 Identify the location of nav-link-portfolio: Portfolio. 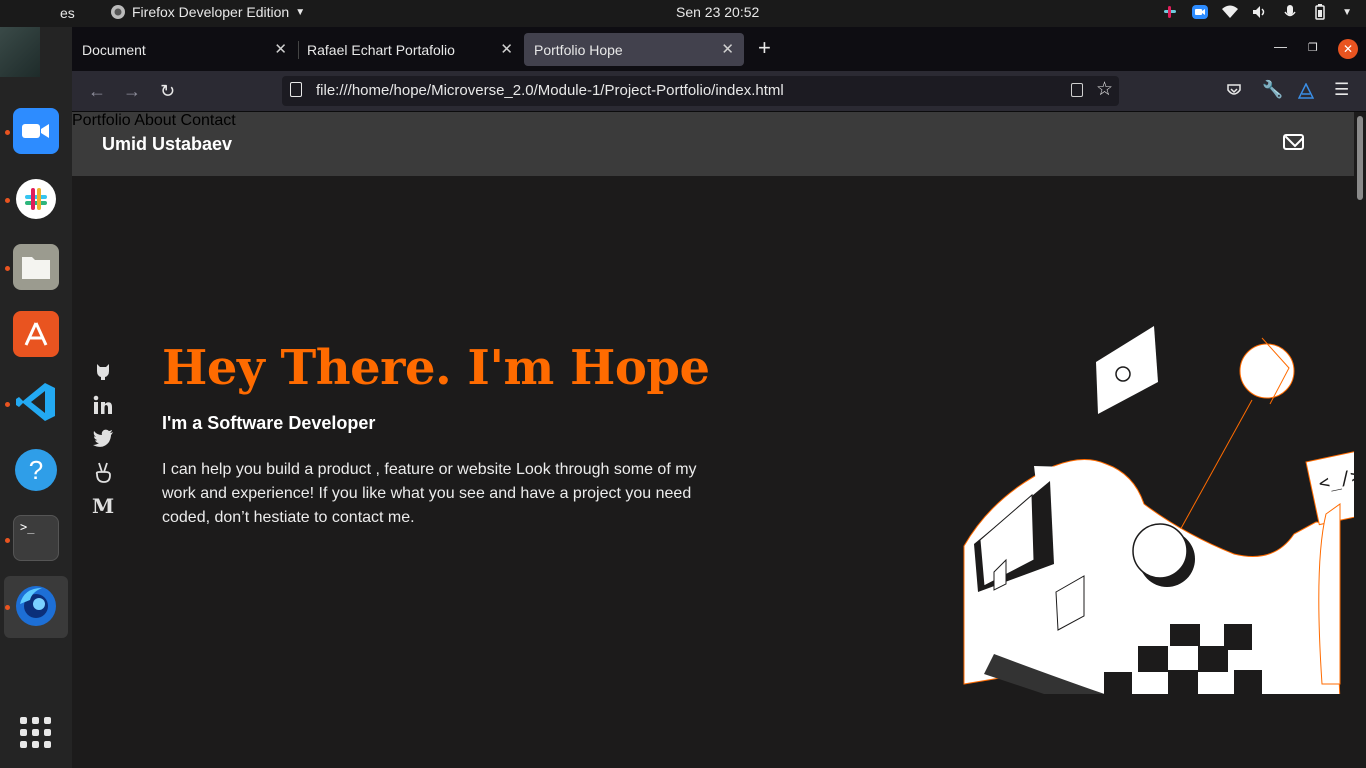
(101, 120).